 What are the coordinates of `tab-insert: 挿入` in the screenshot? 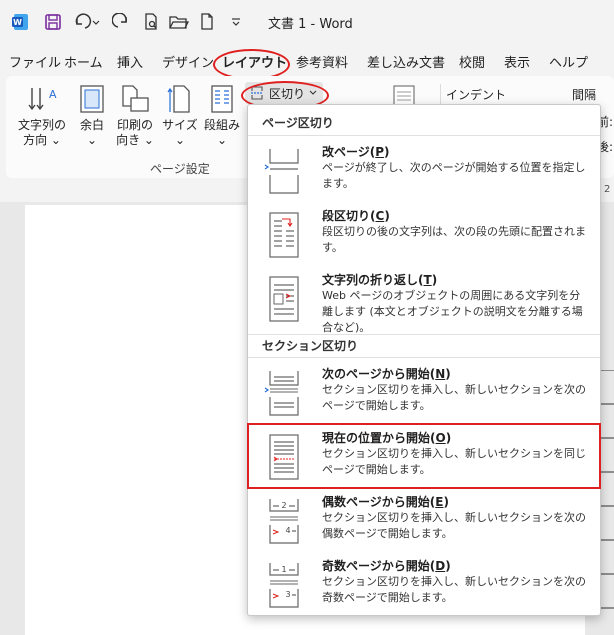 It's located at (130, 61).